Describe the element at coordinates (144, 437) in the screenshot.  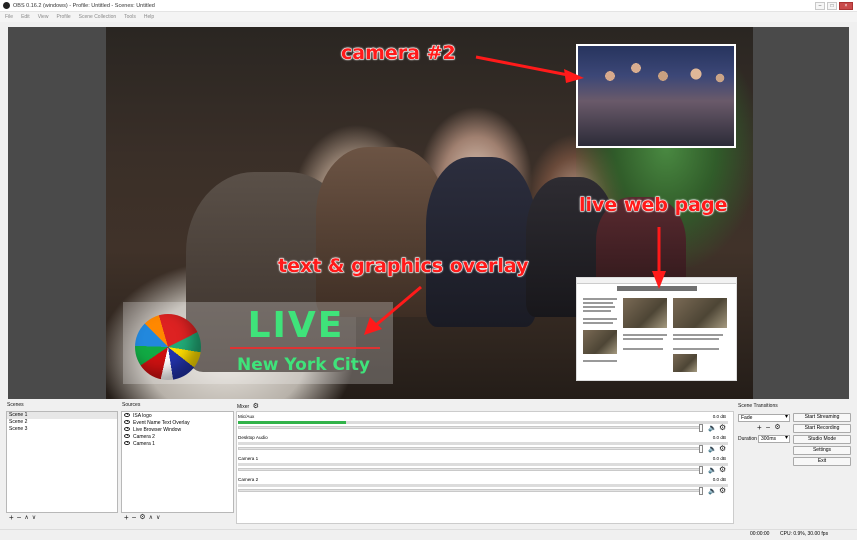
I see `source-label: Camera 2` at that location.